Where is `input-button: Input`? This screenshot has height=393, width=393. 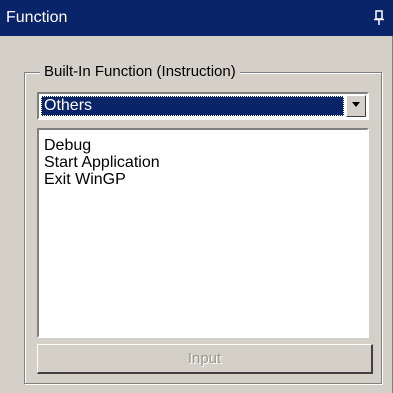 input-button: Input is located at coordinates (205, 359).